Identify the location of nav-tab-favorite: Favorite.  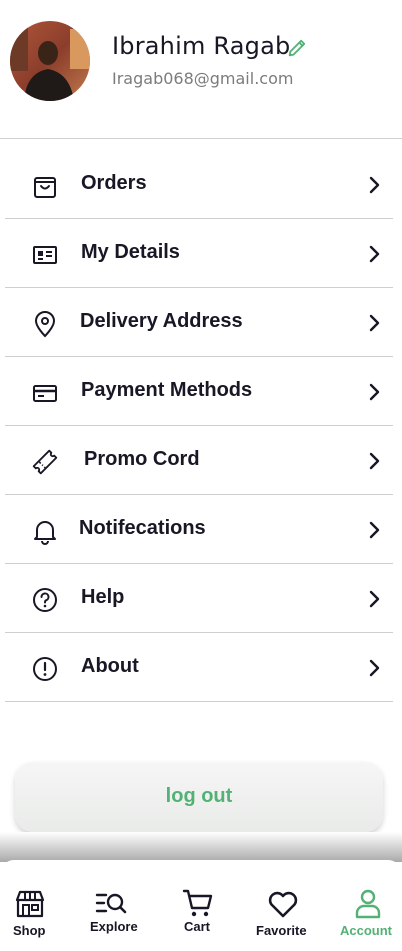
(285, 905).